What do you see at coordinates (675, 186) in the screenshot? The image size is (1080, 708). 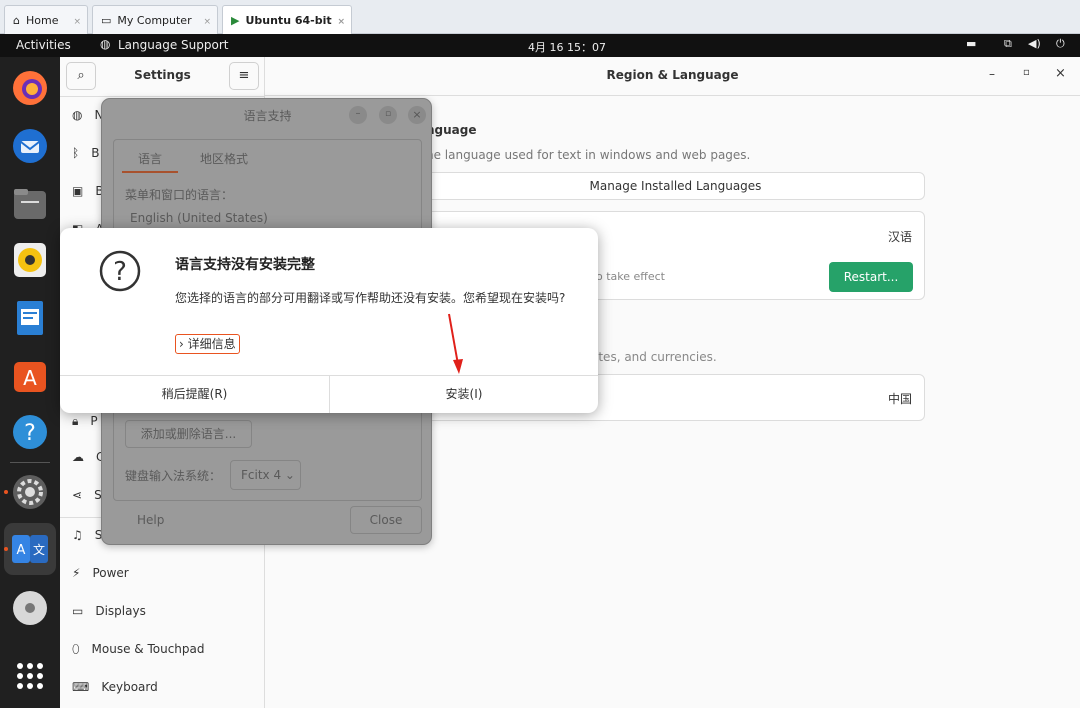 I see `manage-languages-button: Manage Installed Languages` at bounding box center [675, 186].